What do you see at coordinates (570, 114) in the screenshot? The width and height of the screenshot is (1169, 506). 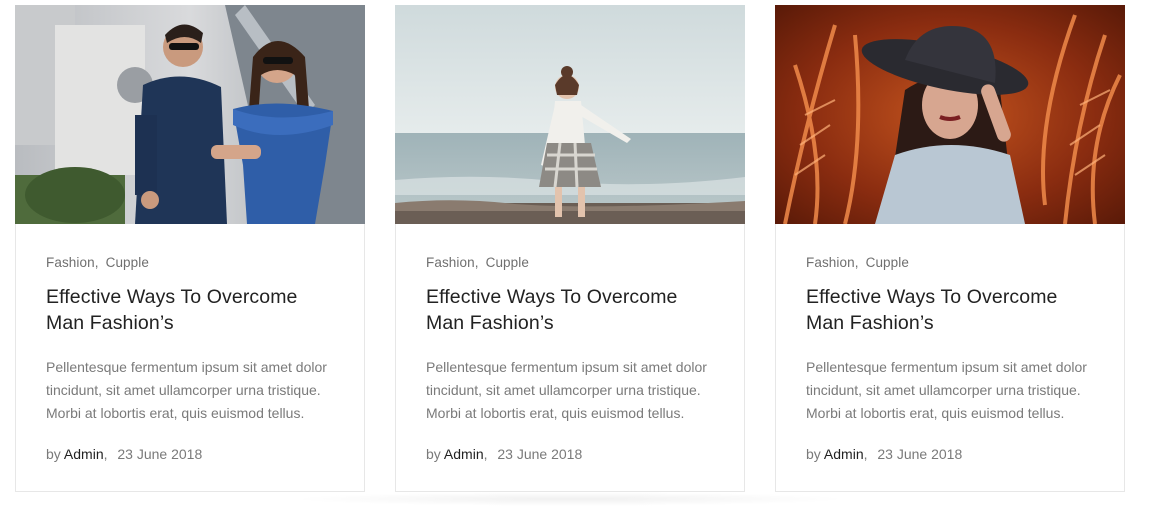 I see `post-thumbnail-beach-girl` at bounding box center [570, 114].